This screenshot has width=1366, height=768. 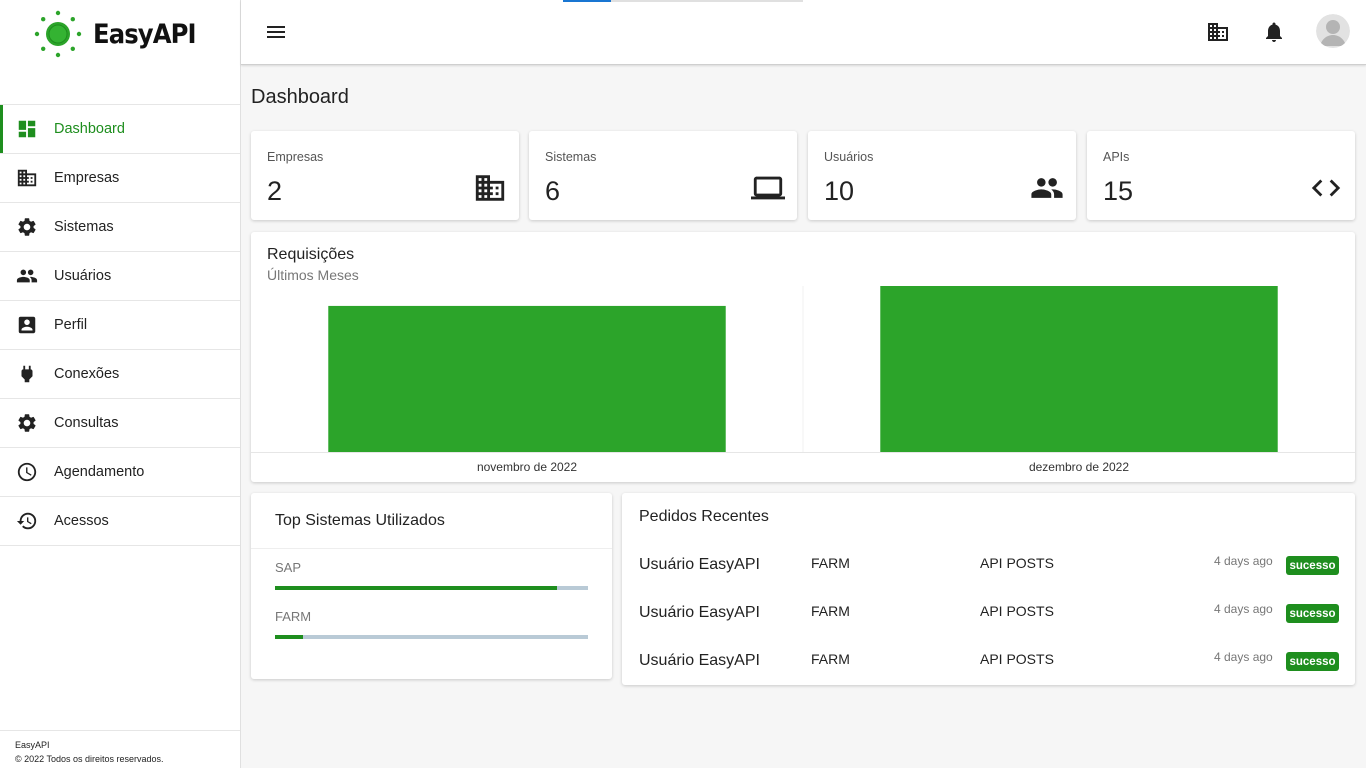 What do you see at coordinates (120, 521) in the screenshot?
I see `sidebar-item-acessos: Acessos` at bounding box center [120, 521].